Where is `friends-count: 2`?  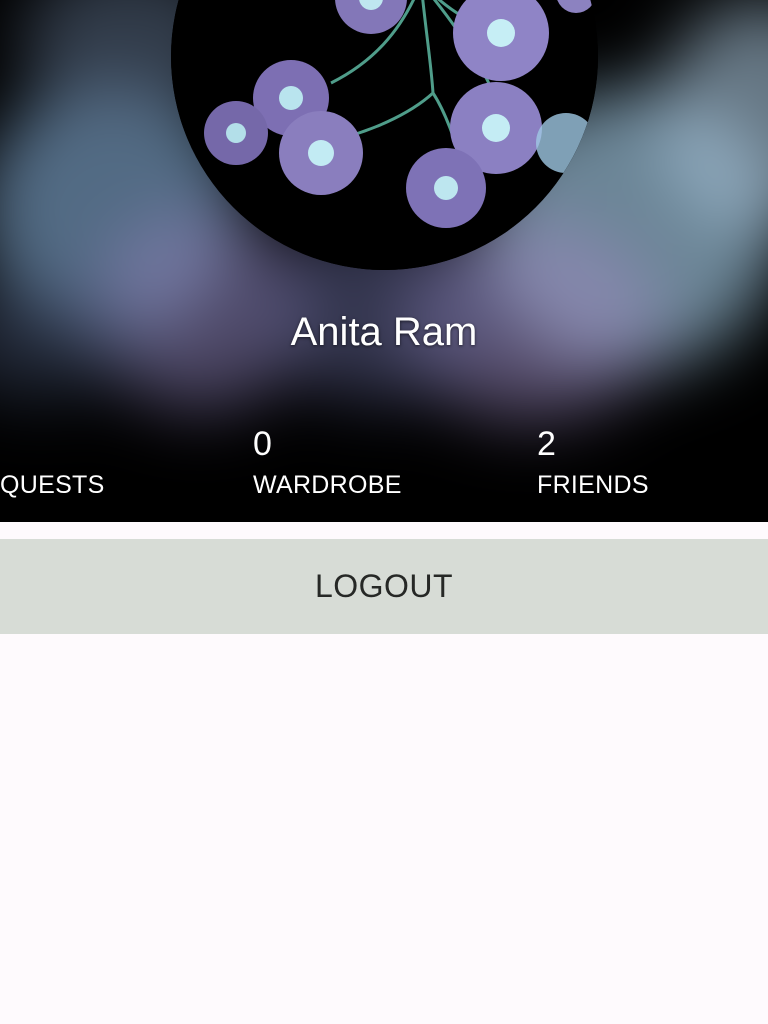
friends-count: 2 is located at coordinates (546, 444).